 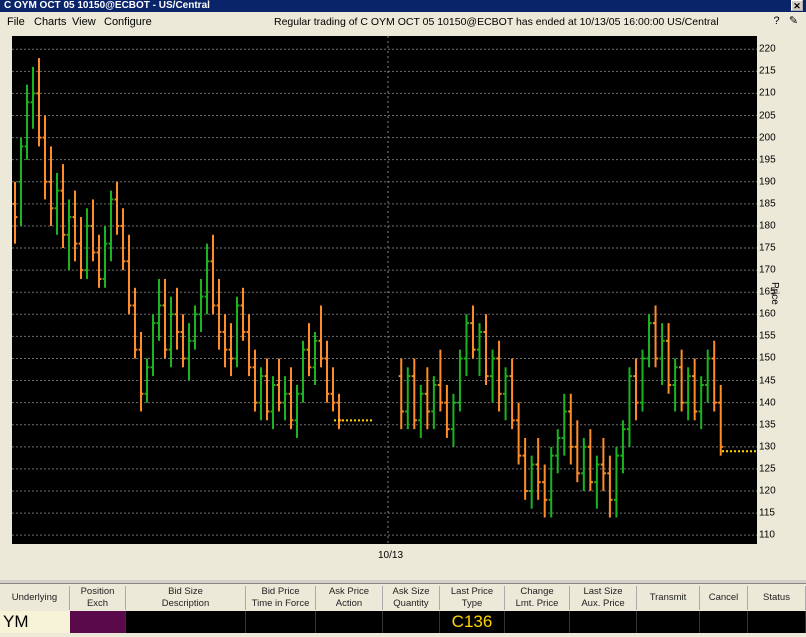 What do you see at coordinates (35, 622) in the screenshot?
I see `underlying-value: YM` at bounding box center [35, 622].